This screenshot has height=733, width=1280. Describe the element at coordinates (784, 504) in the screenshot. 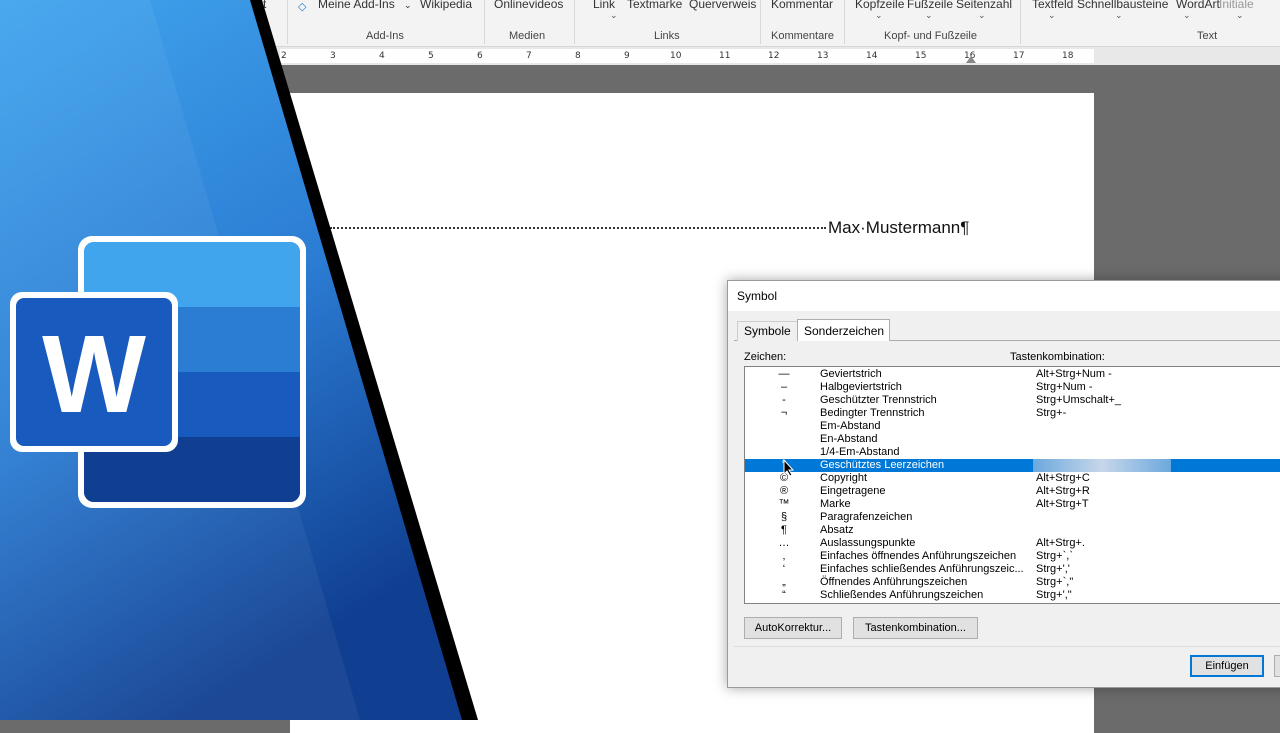

I see `list-item-char: ™` at that location.